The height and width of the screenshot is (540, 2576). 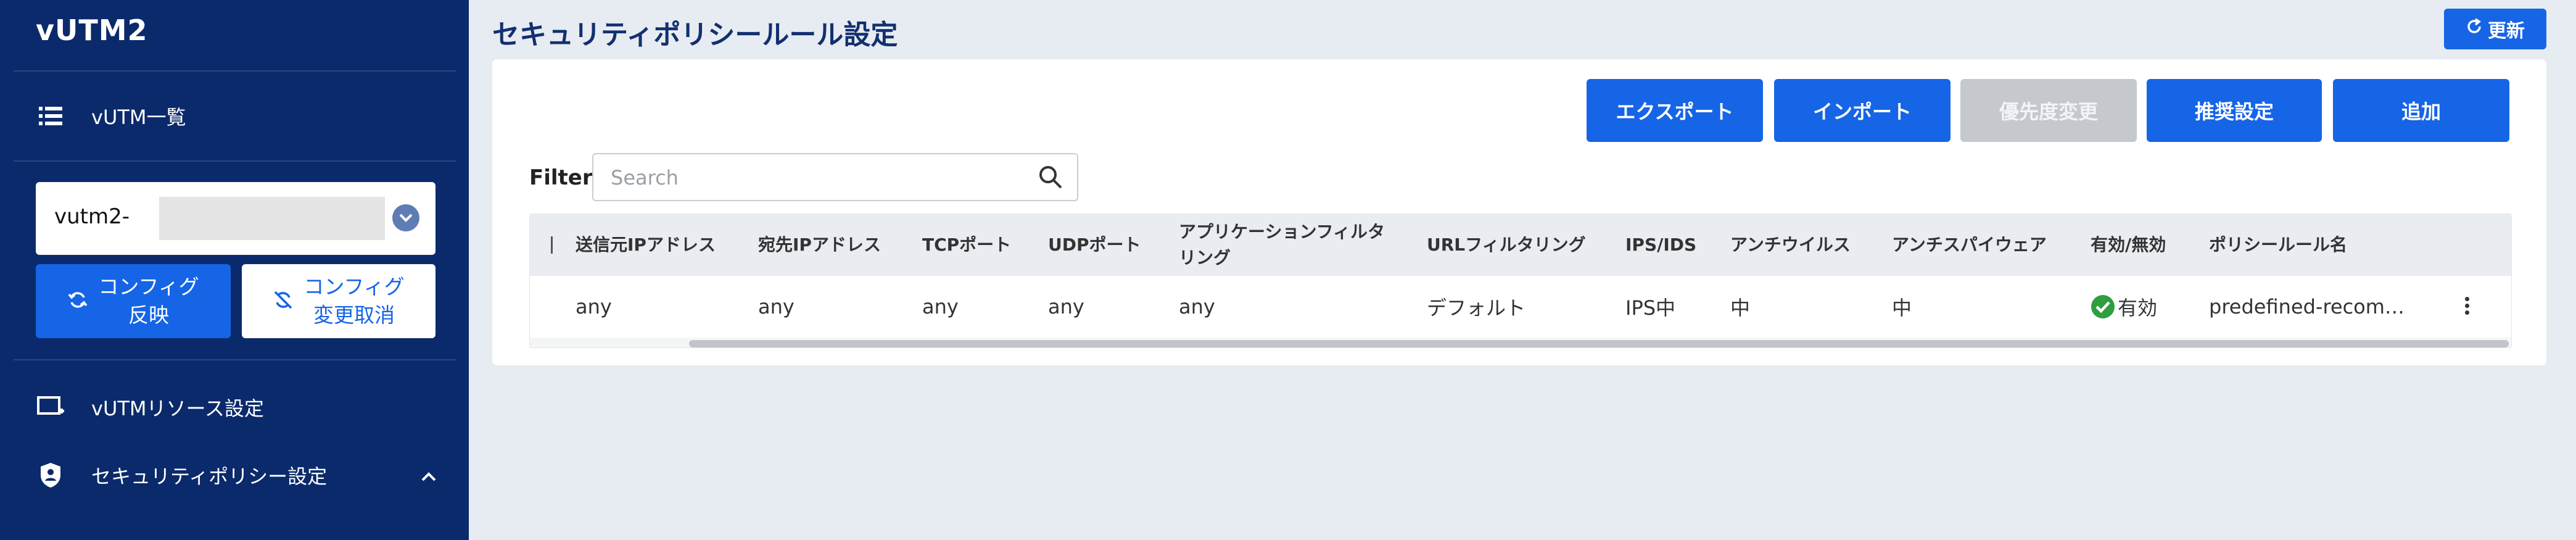 I want to click on check-circle-icon, so click(x=2103, y=306).